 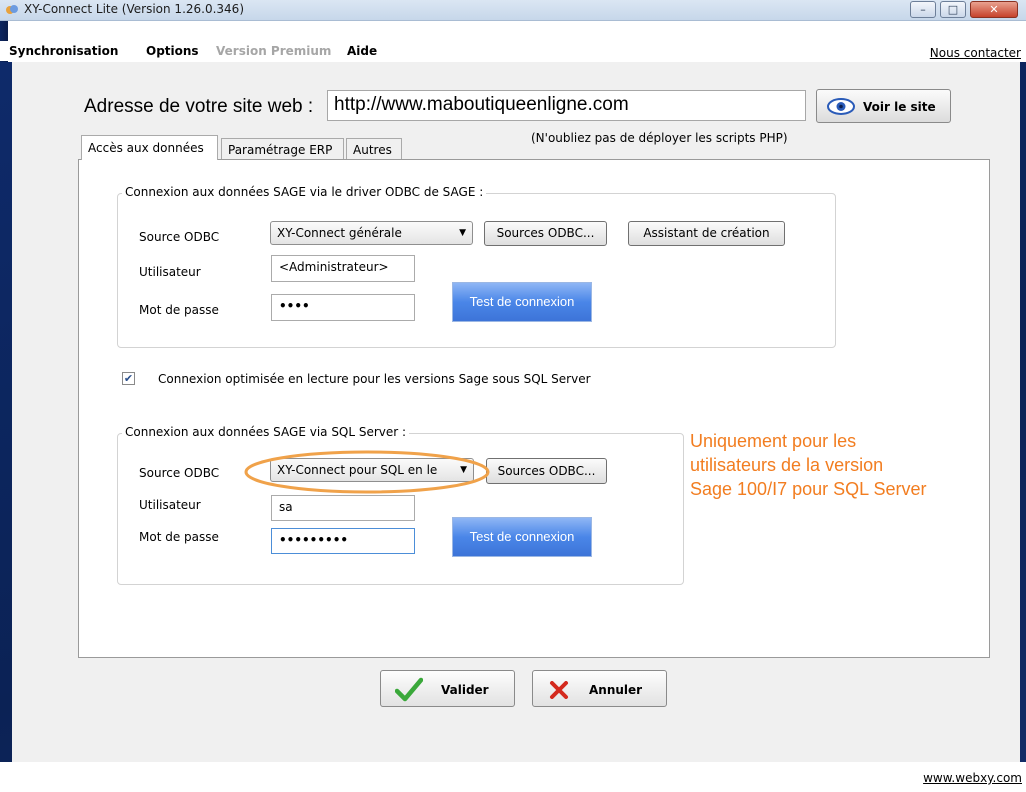 I want to click on sql-user-label: Utilisateur, so click(x=170, y=505).